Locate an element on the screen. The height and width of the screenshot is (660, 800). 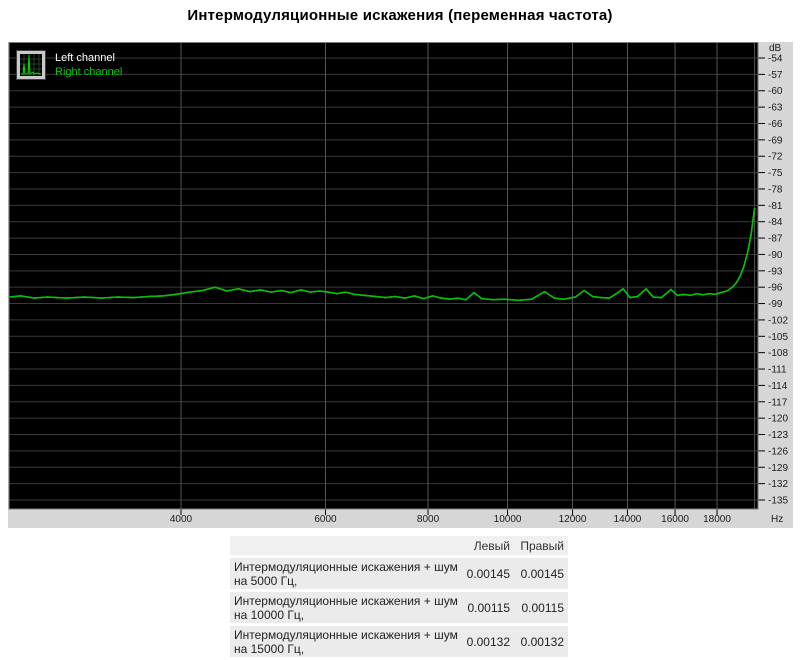
x-axis-tick-label: 16000 is located at coordinates (675, 519).